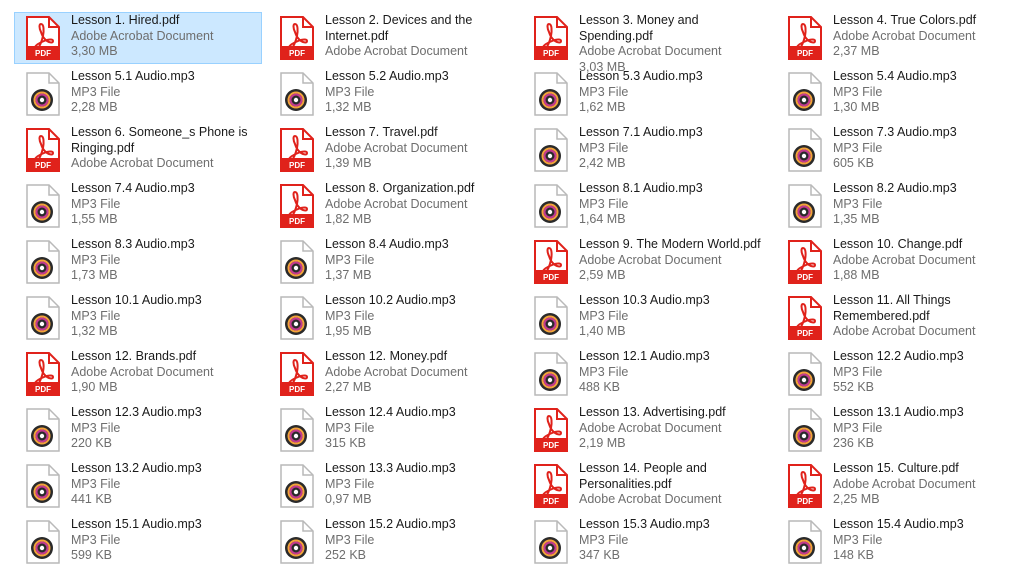 This screenshot has width=1016, height=578. Describe the element at coordinates (856, 51) in the screenshot. I see `file-size: 2,37 MB` at that location.